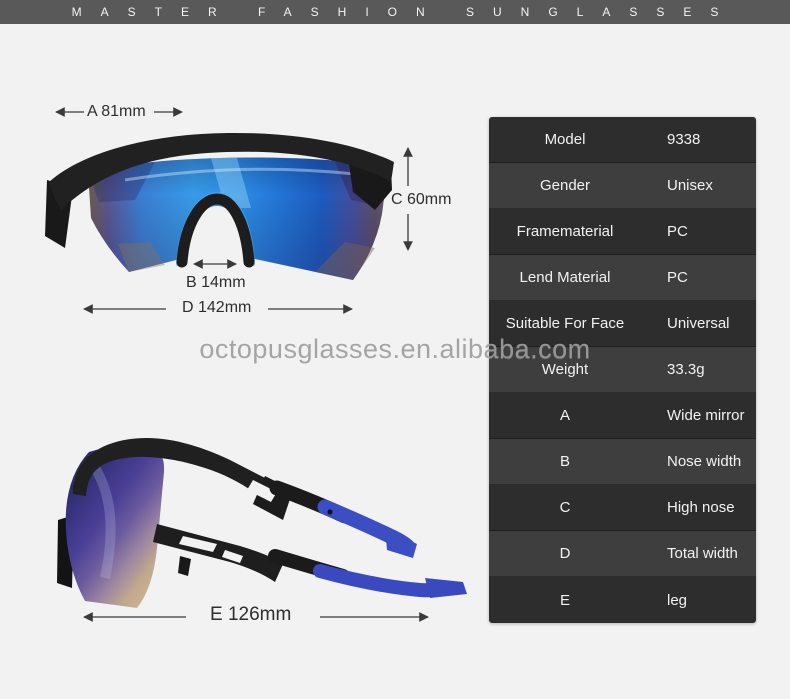  What do you see at coordinates (564, 461) in the screenshot?
I see `spec-label: B` at bounding box center [564, 461].